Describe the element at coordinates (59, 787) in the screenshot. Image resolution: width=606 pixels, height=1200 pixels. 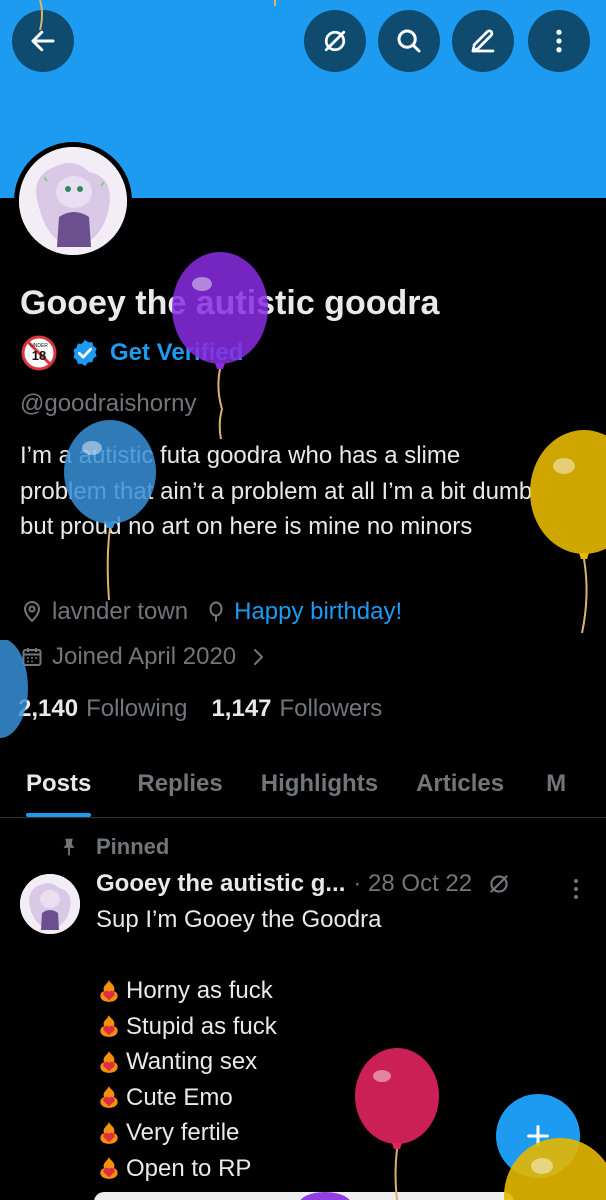
I see `tab-posts: Posts` at that location.